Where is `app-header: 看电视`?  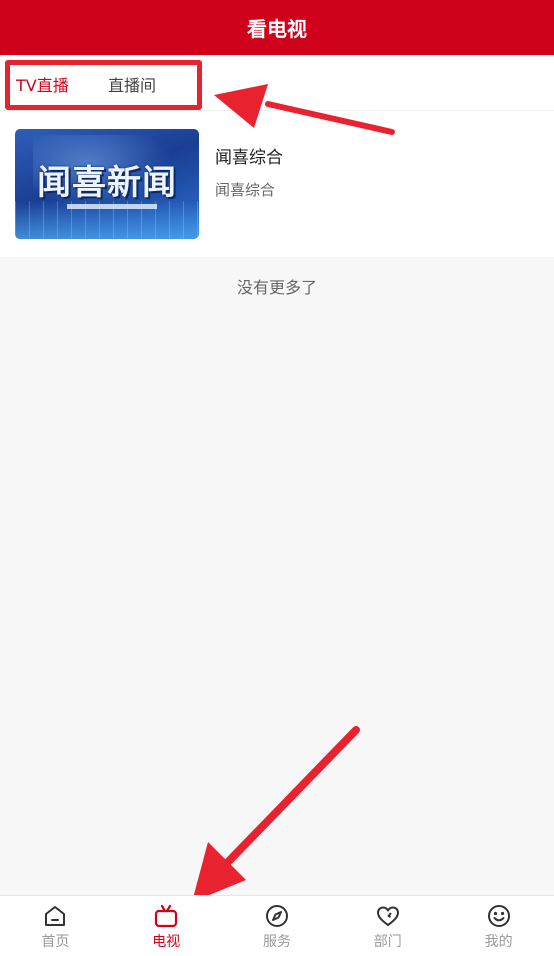
app-header: 看电视 is located at coordinates (277, 27).